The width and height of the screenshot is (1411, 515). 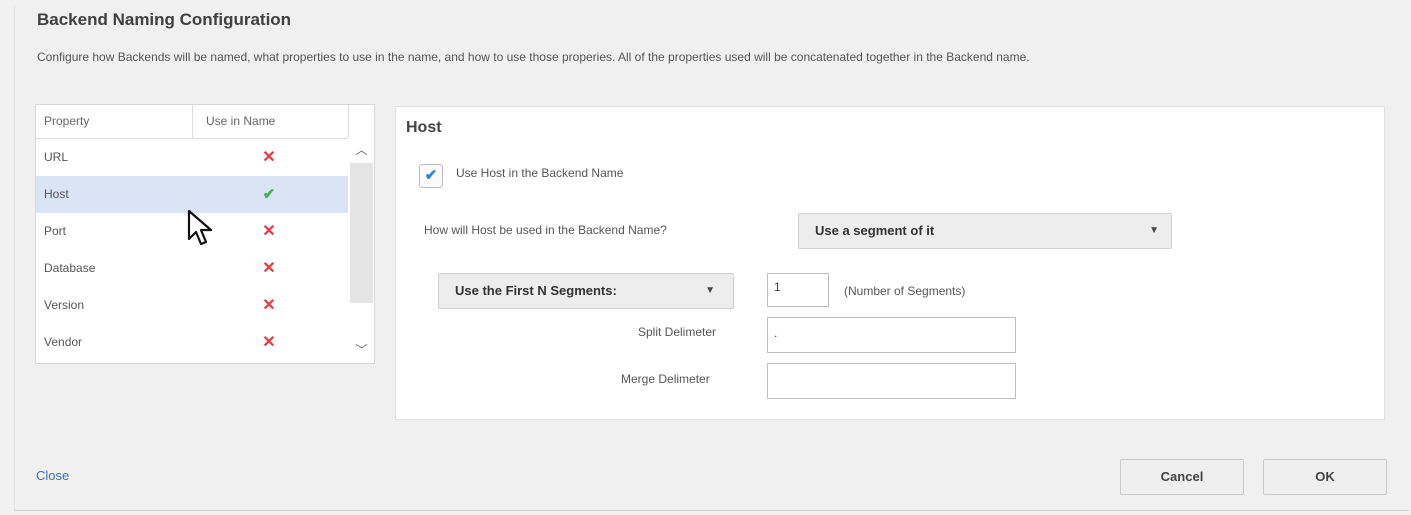 What do you see at coordinates (536, 290) in the screenshot?
I see `segment-mode-value: Use the First N Segments:` at bounding box center [536, 290].